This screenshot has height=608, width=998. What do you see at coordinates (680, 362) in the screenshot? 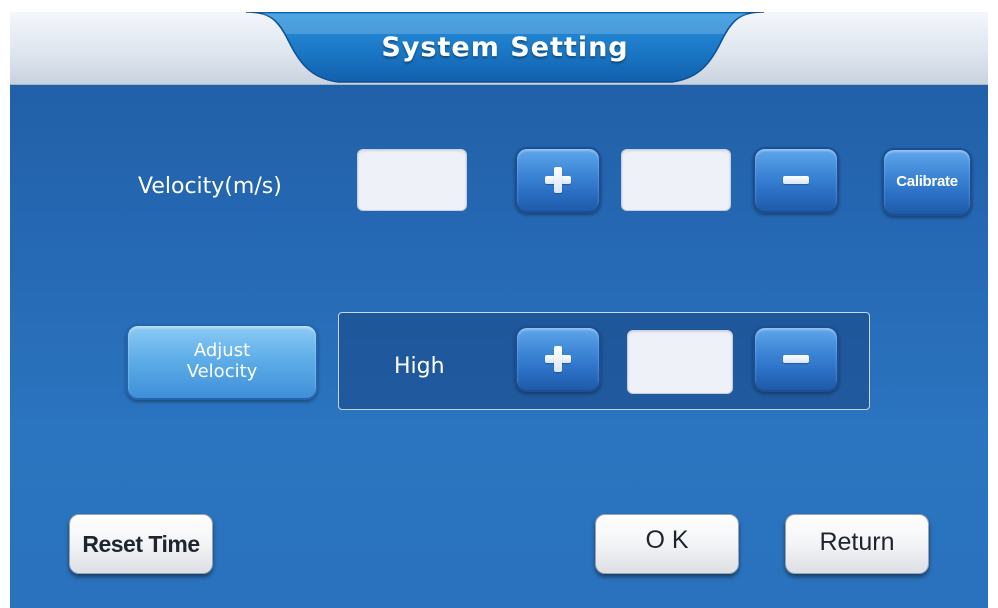
I see `level-value-field` at bounding box center [680, 362].